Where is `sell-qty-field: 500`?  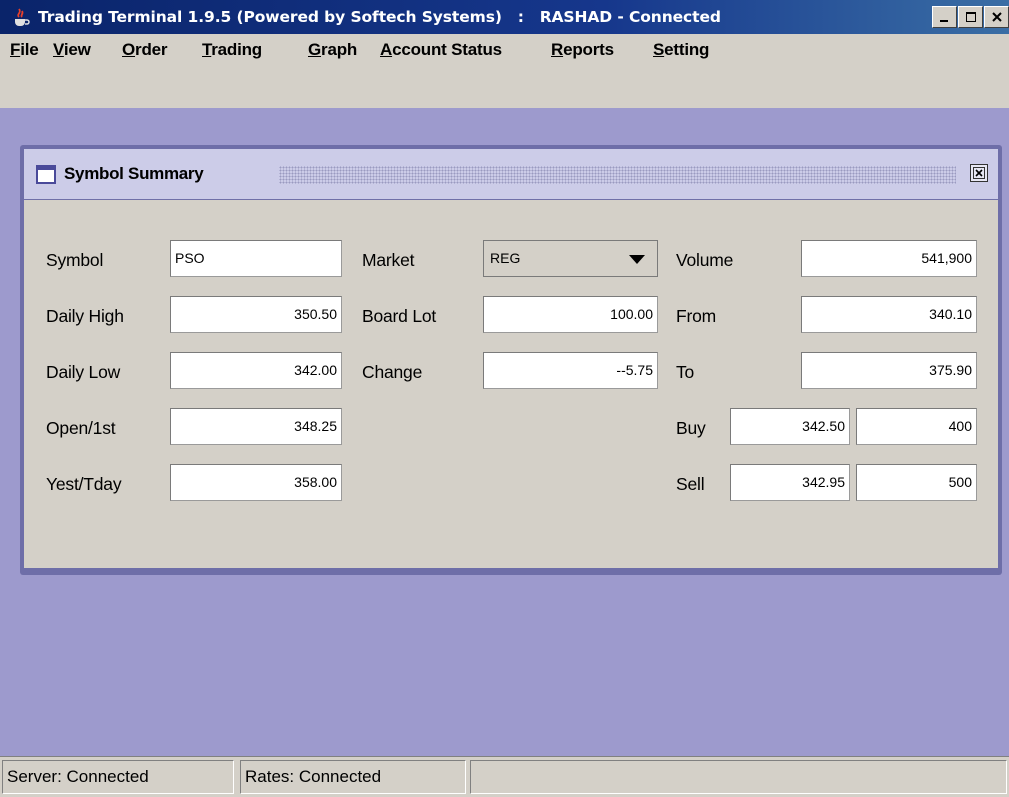
sell-qty-field: 500 is located at coordinates (916, 482).